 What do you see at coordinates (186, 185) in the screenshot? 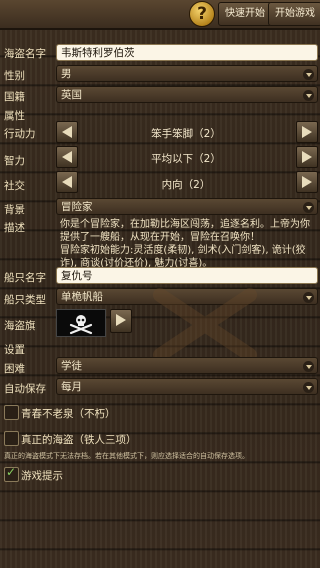
I see `social-value: 内向（2）` at bounding box center [186, 185].